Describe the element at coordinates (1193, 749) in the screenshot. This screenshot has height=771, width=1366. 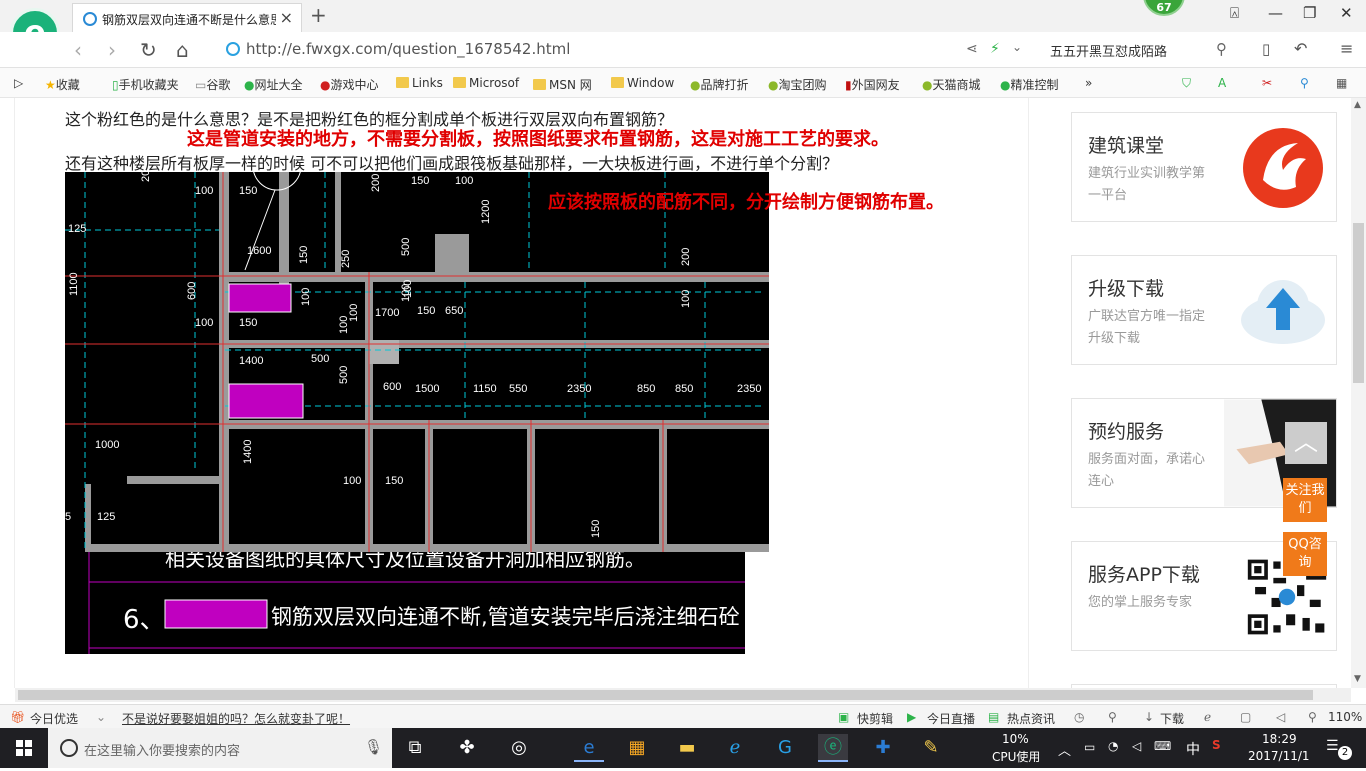
I see `ime-indicator: 中` at that location.